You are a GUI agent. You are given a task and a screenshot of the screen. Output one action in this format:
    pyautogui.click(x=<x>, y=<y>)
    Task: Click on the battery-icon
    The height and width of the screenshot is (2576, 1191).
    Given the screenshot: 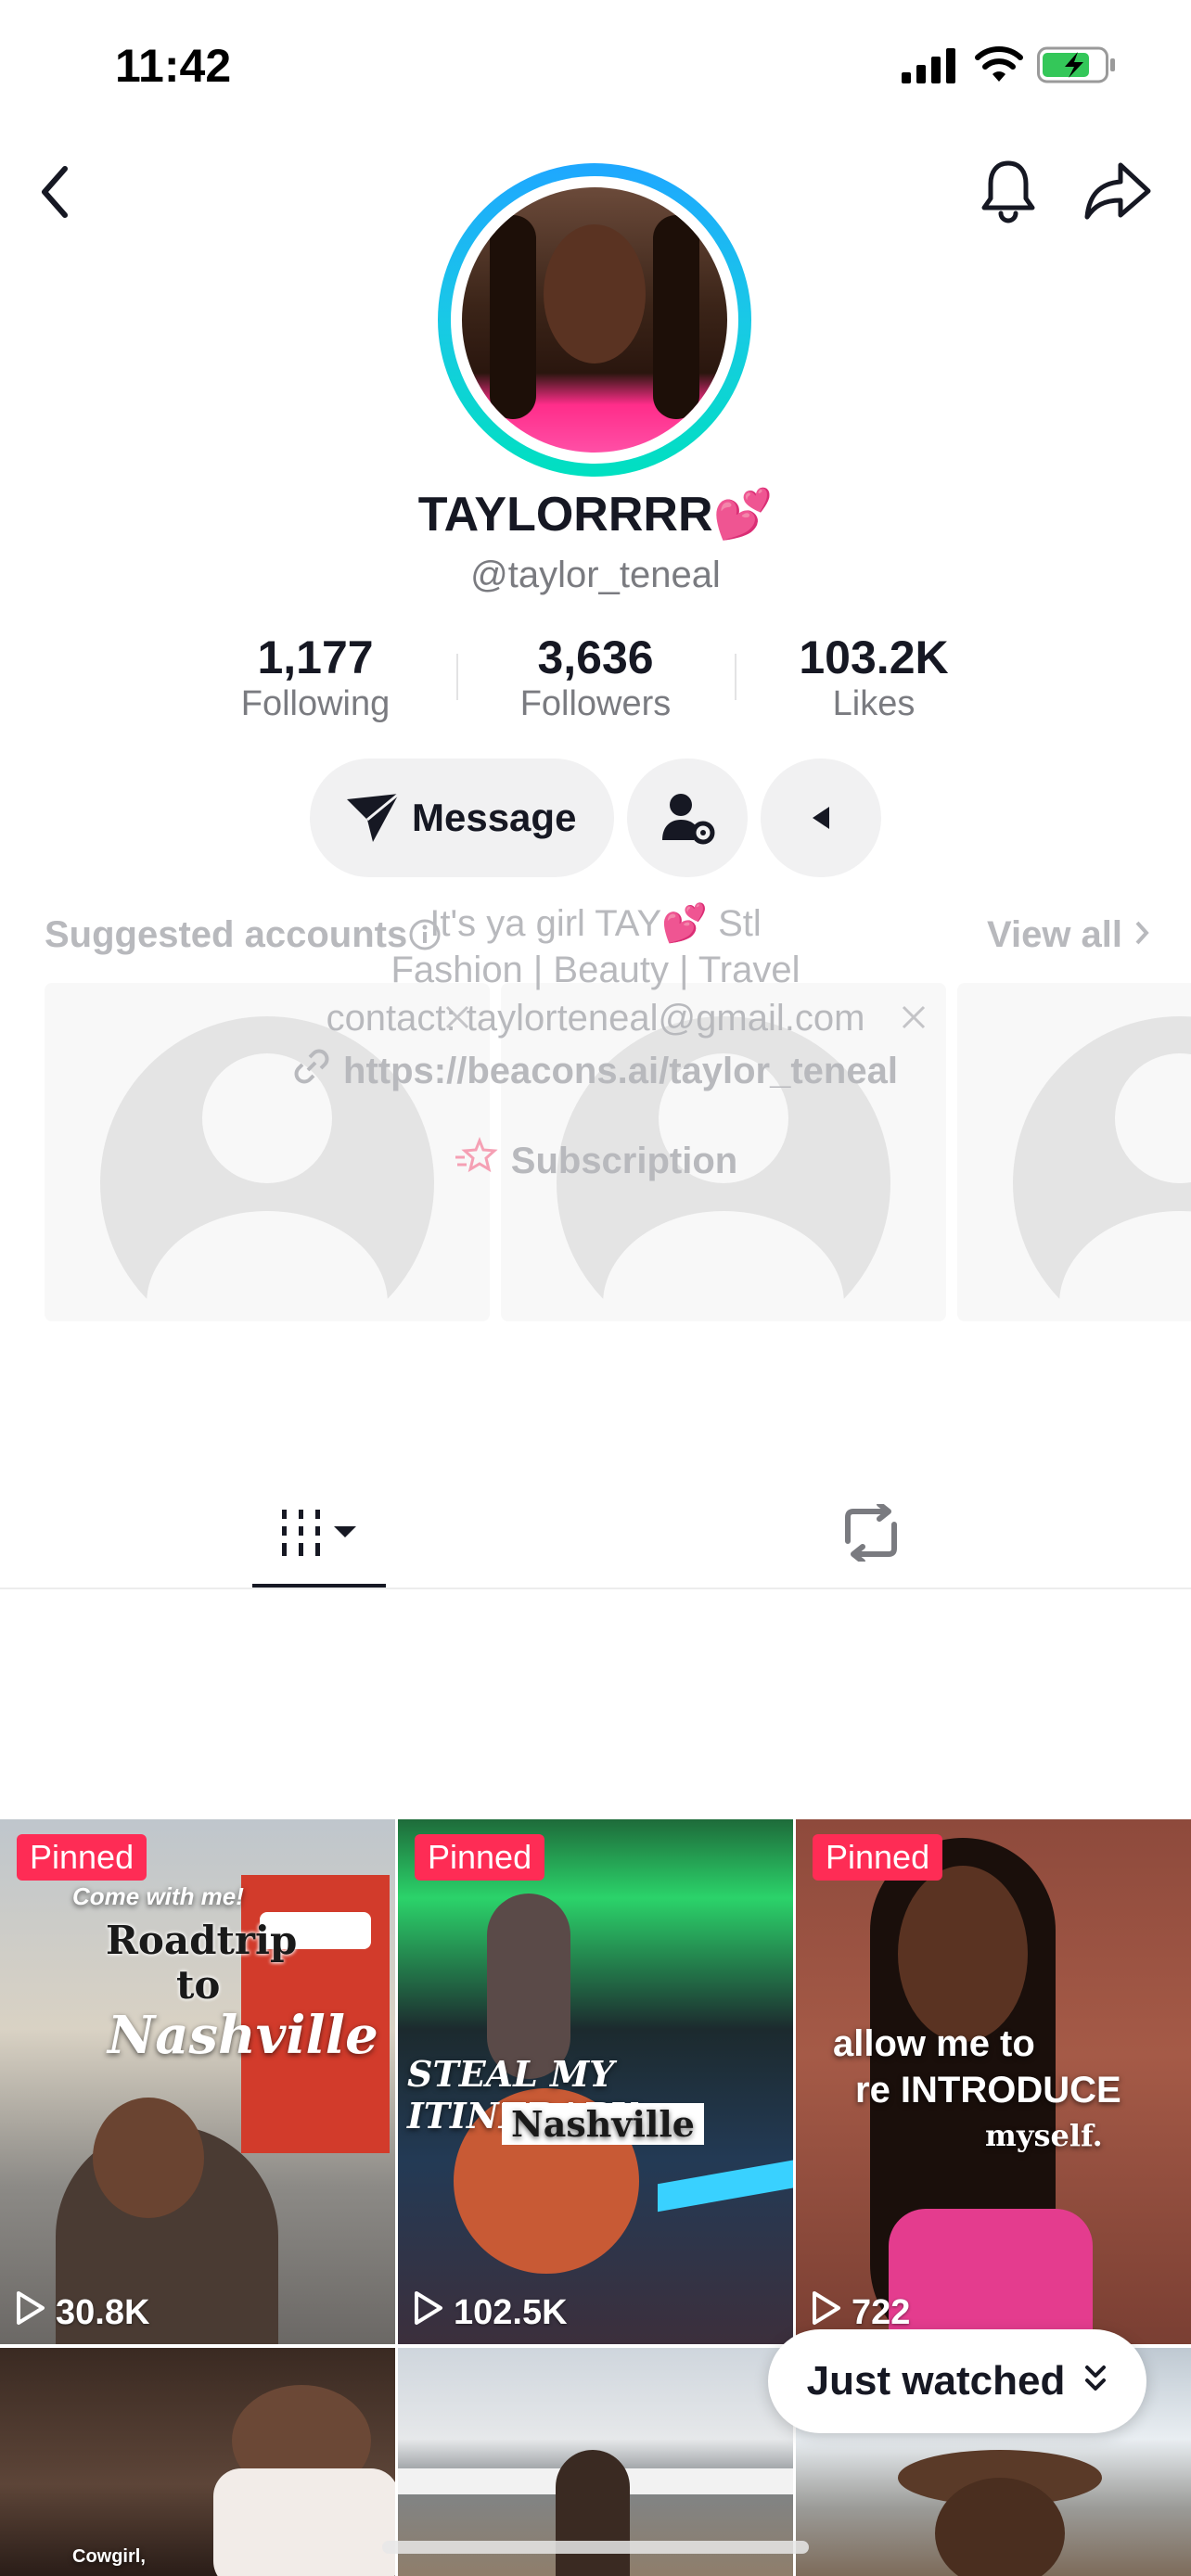 What is the action you would take?
    pyautogui.click(x=1077, y=67)
    